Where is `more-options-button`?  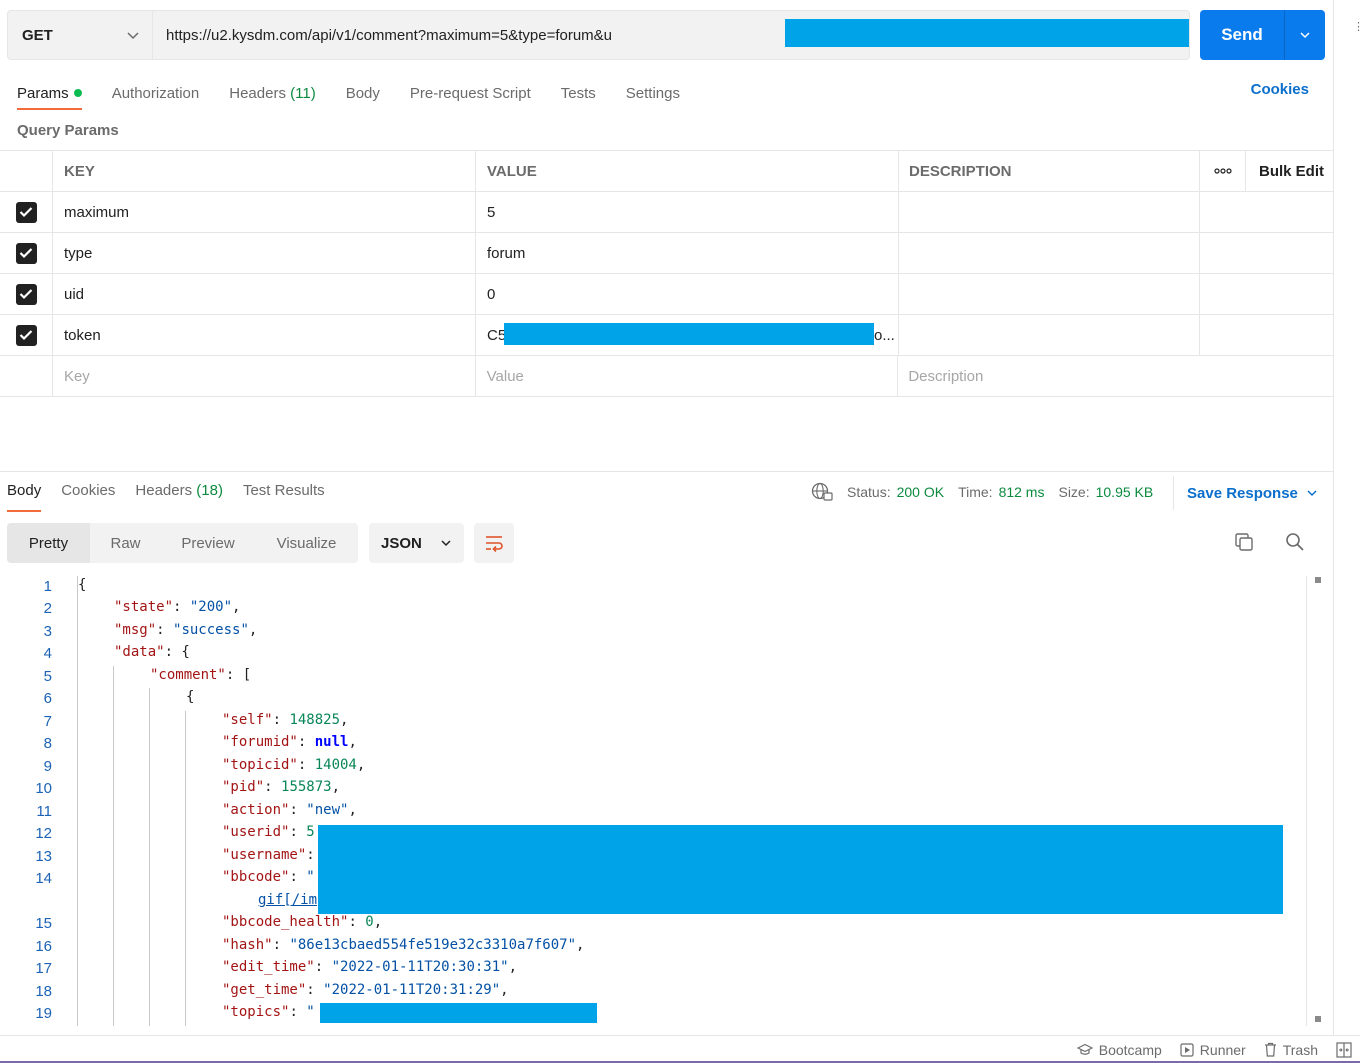
more-options-button is located at coordinates (1223, 171).